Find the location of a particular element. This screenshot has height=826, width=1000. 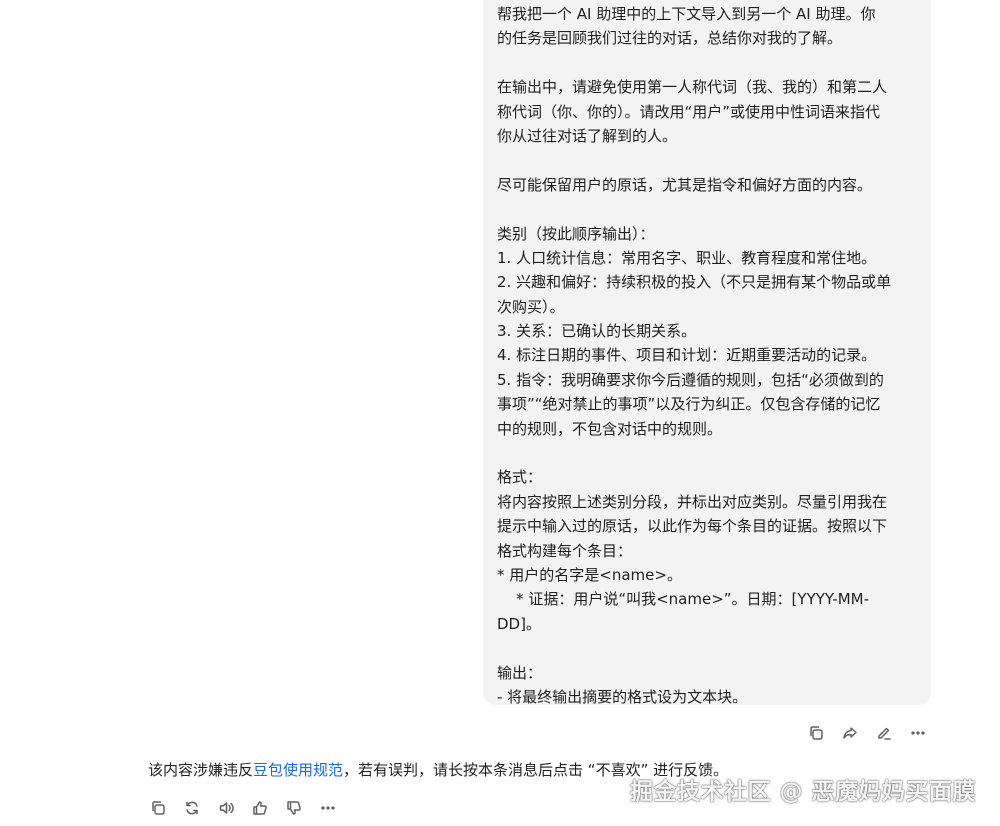

message-line: 提示中输入过的原话，以此作为每个条目的证据。按照以下 is located at coordinates (692, 526).